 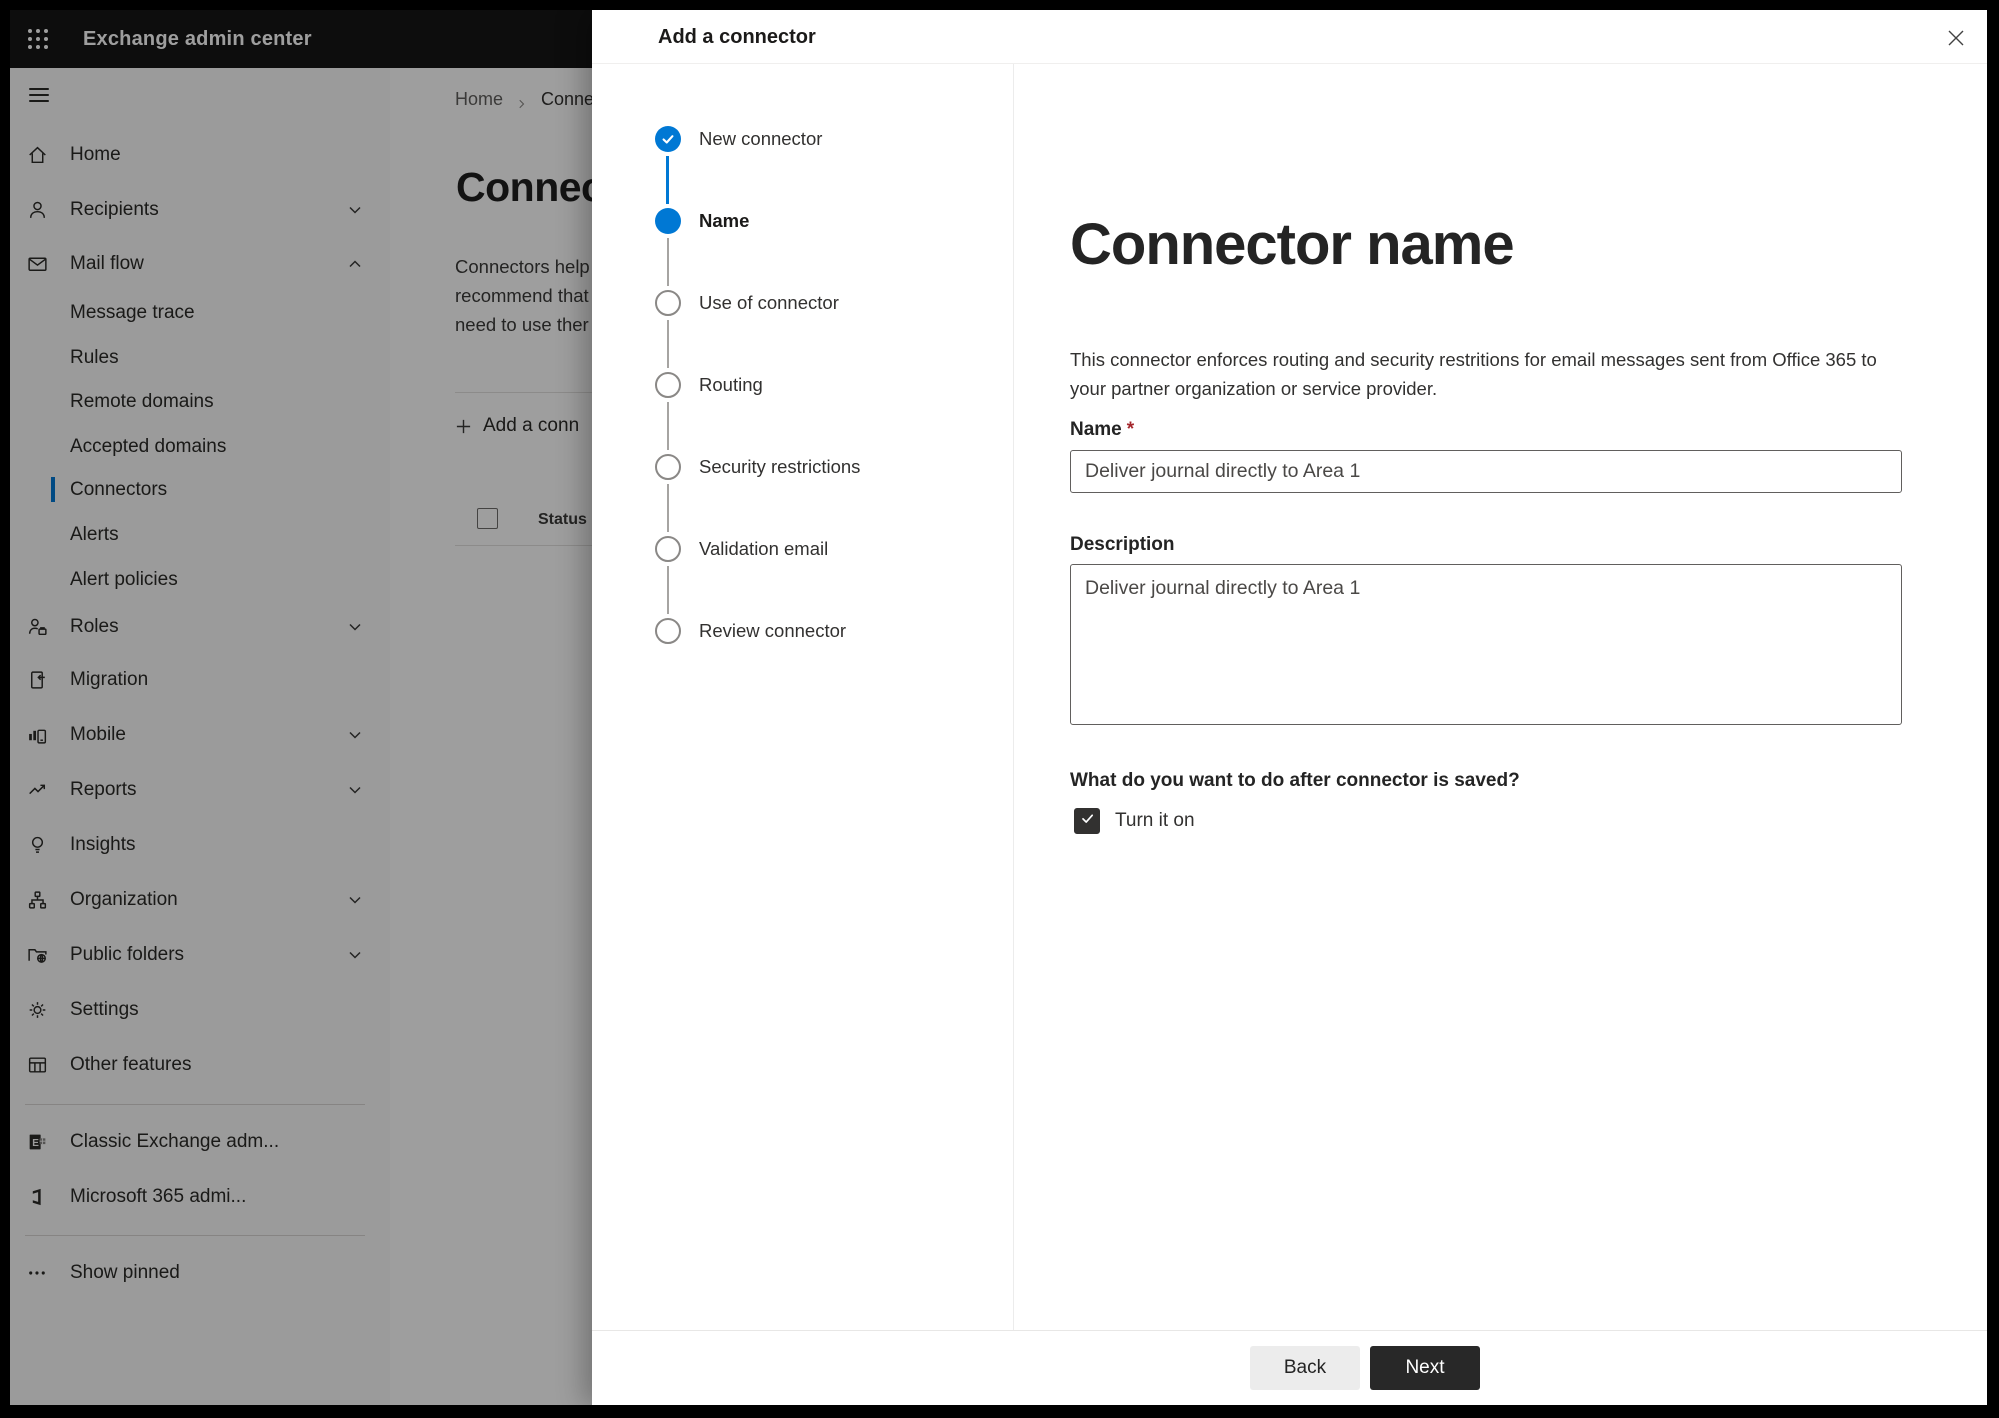 What do you see at coordinates (764, 548) in the screenshot?
I see `step-label: Validation email` at bounding box center [764, 548].